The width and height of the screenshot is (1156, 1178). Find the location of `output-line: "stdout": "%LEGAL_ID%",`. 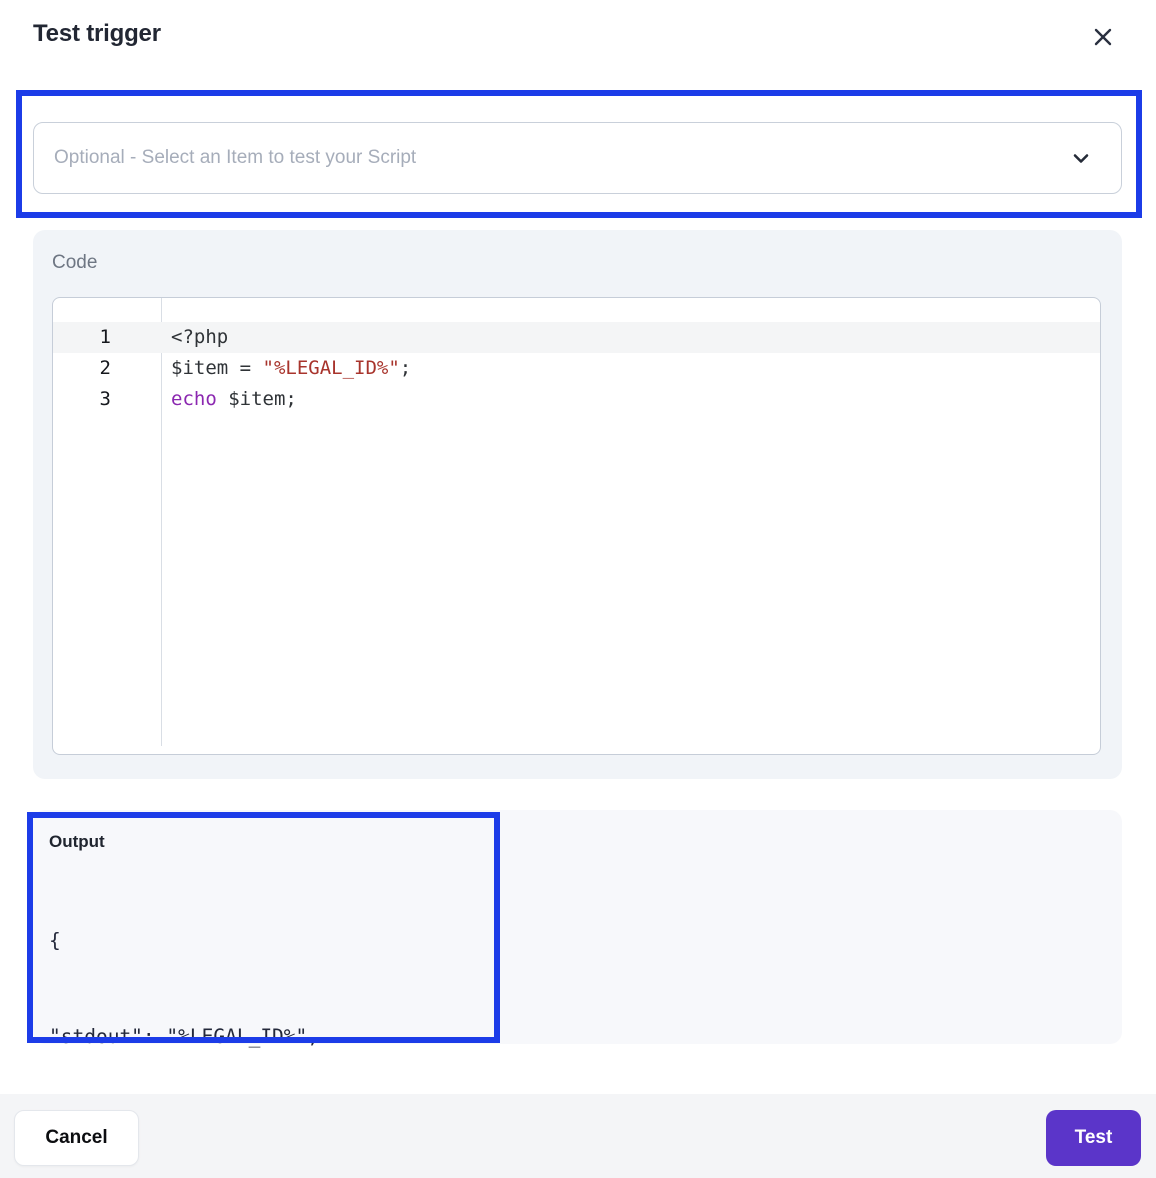

output-line: "stdout": "%LEGAL_ID%", is located at coordinates (184, 1036).